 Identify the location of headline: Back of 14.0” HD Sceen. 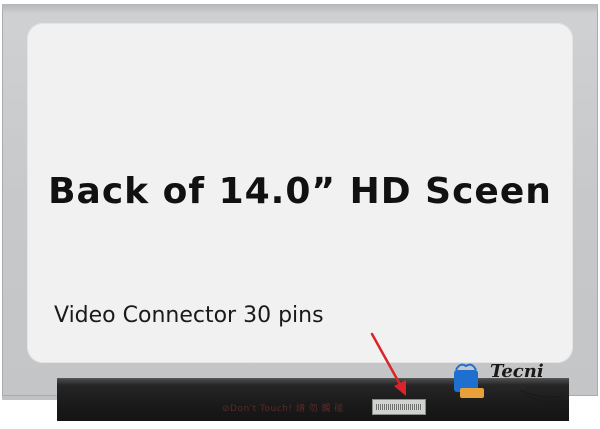
(300, 191).